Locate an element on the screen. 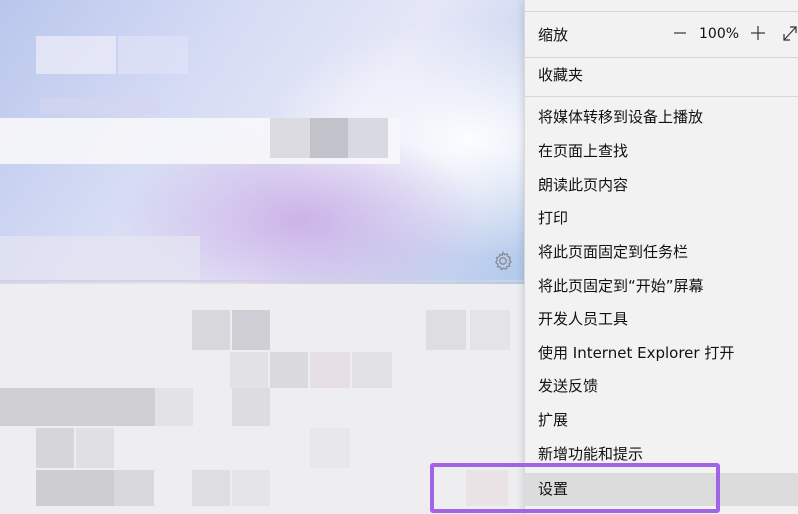 The image size is (798, 514). zoom-level: 100% is located at coordinates (719, 34).